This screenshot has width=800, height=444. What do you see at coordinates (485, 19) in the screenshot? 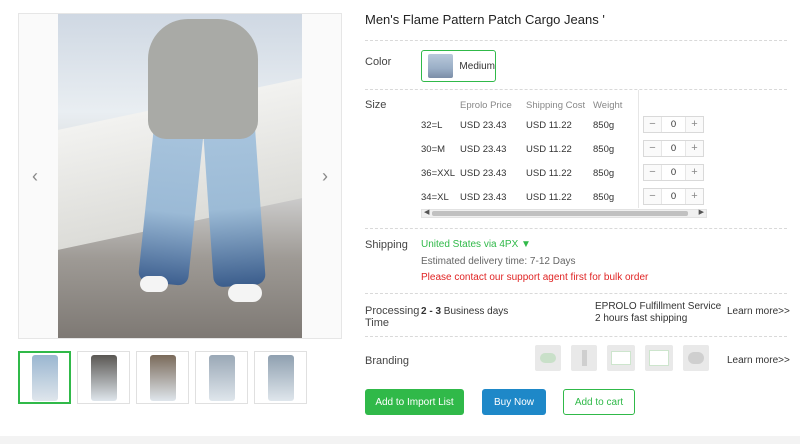
I see `product-title: Men's Flame Pattern Patch Cargo Jeans '` at bounding box center [485, 19].